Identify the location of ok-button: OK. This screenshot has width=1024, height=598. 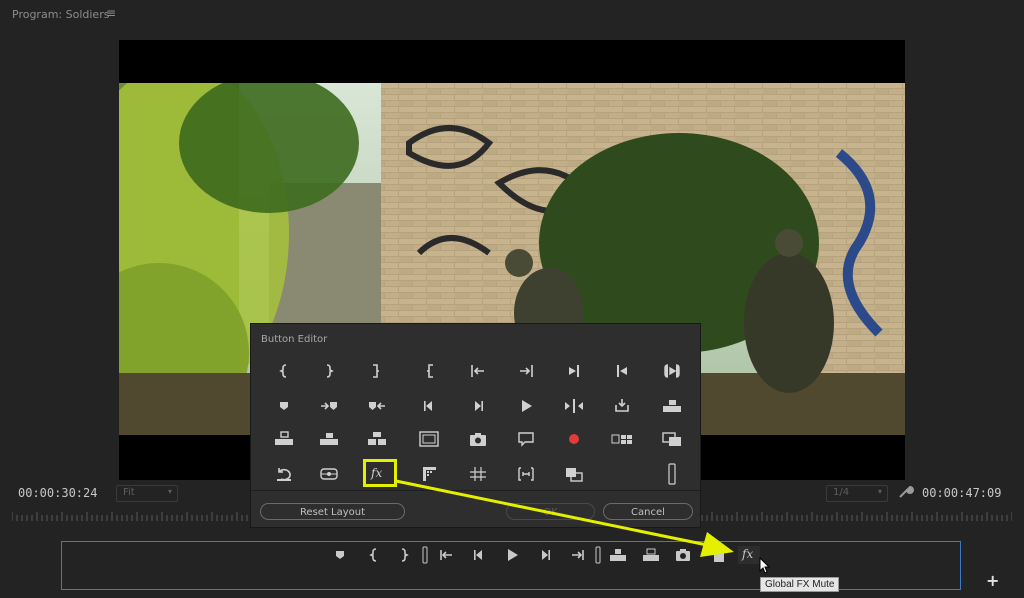
(550, 511).